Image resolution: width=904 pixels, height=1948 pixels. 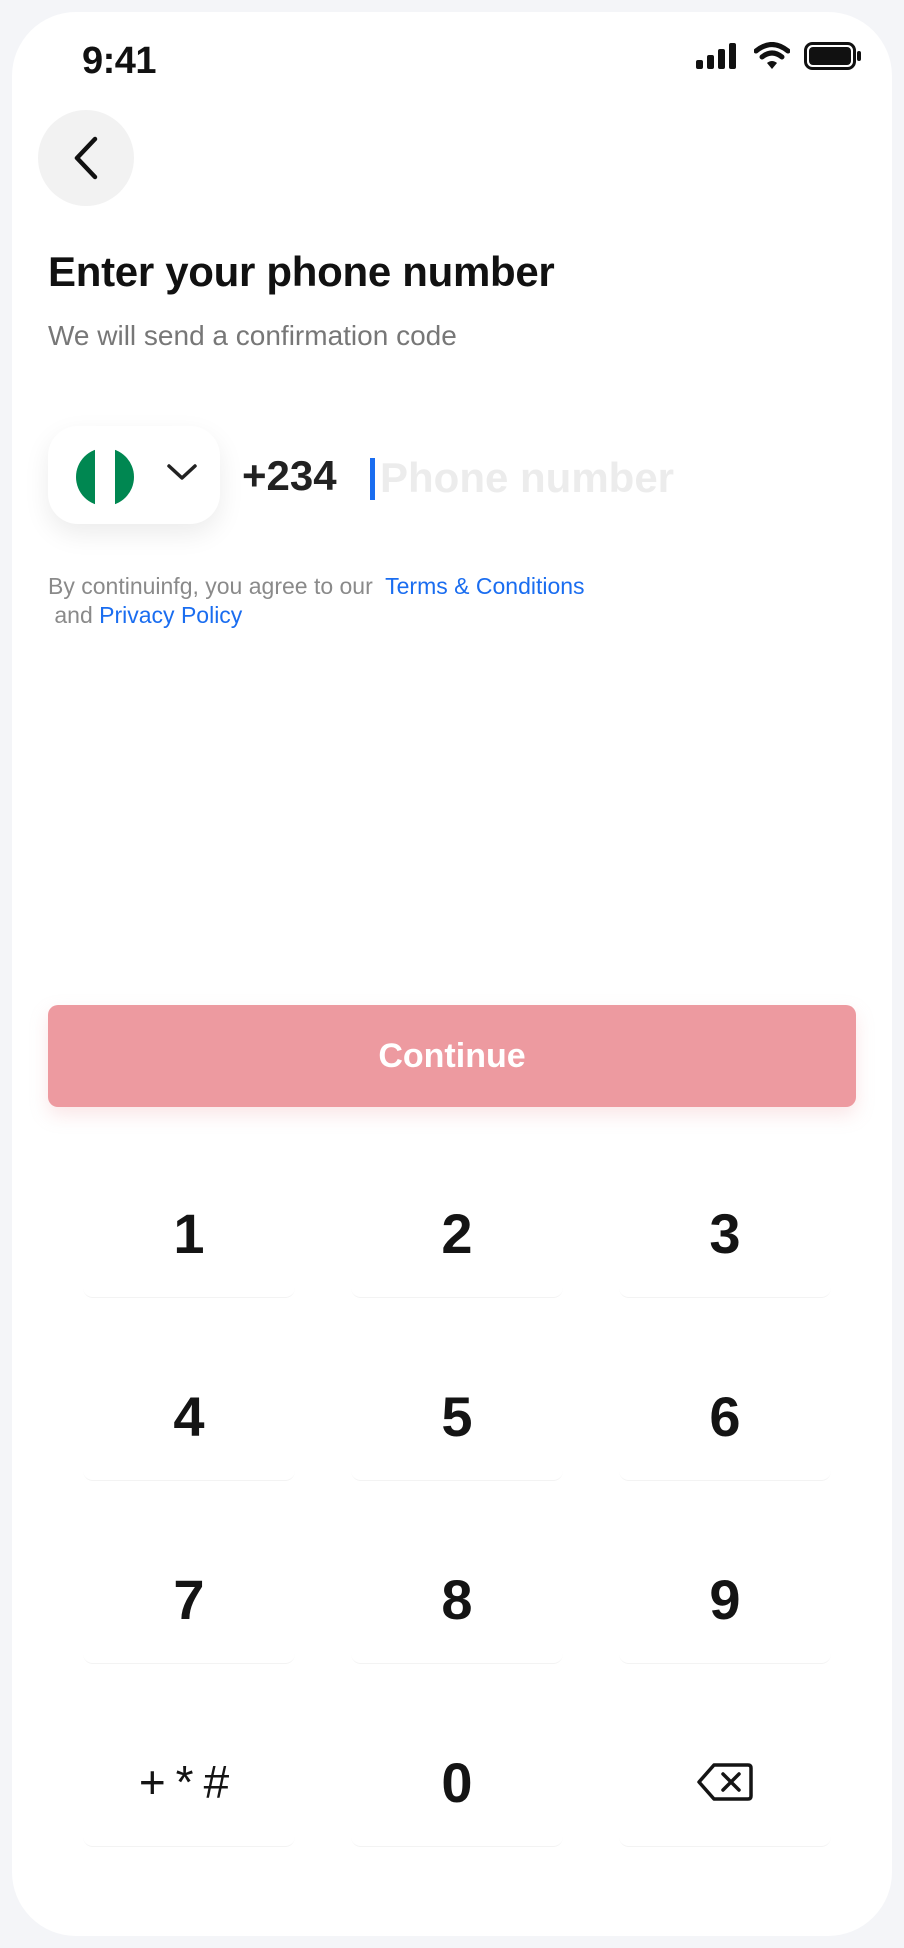 I want to click on key-3: 3, so click(x=725, y=1233).